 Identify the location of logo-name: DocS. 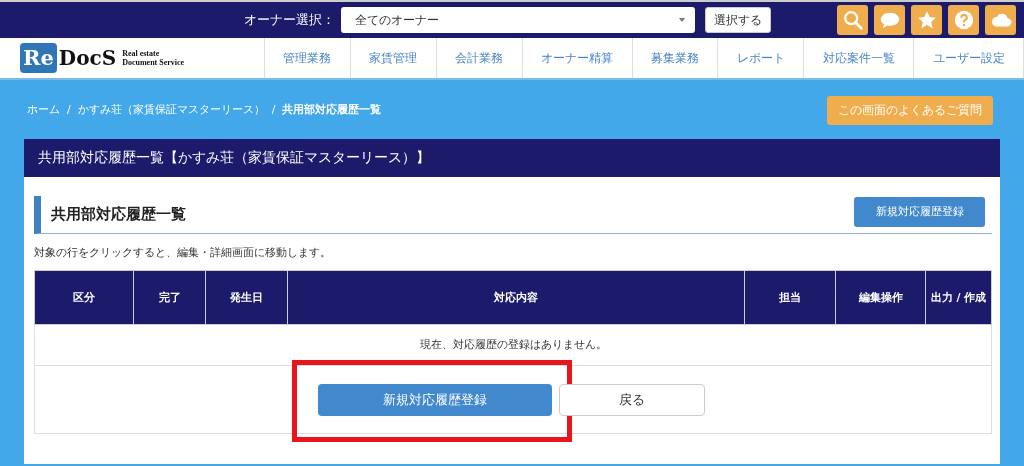
(87, 58).